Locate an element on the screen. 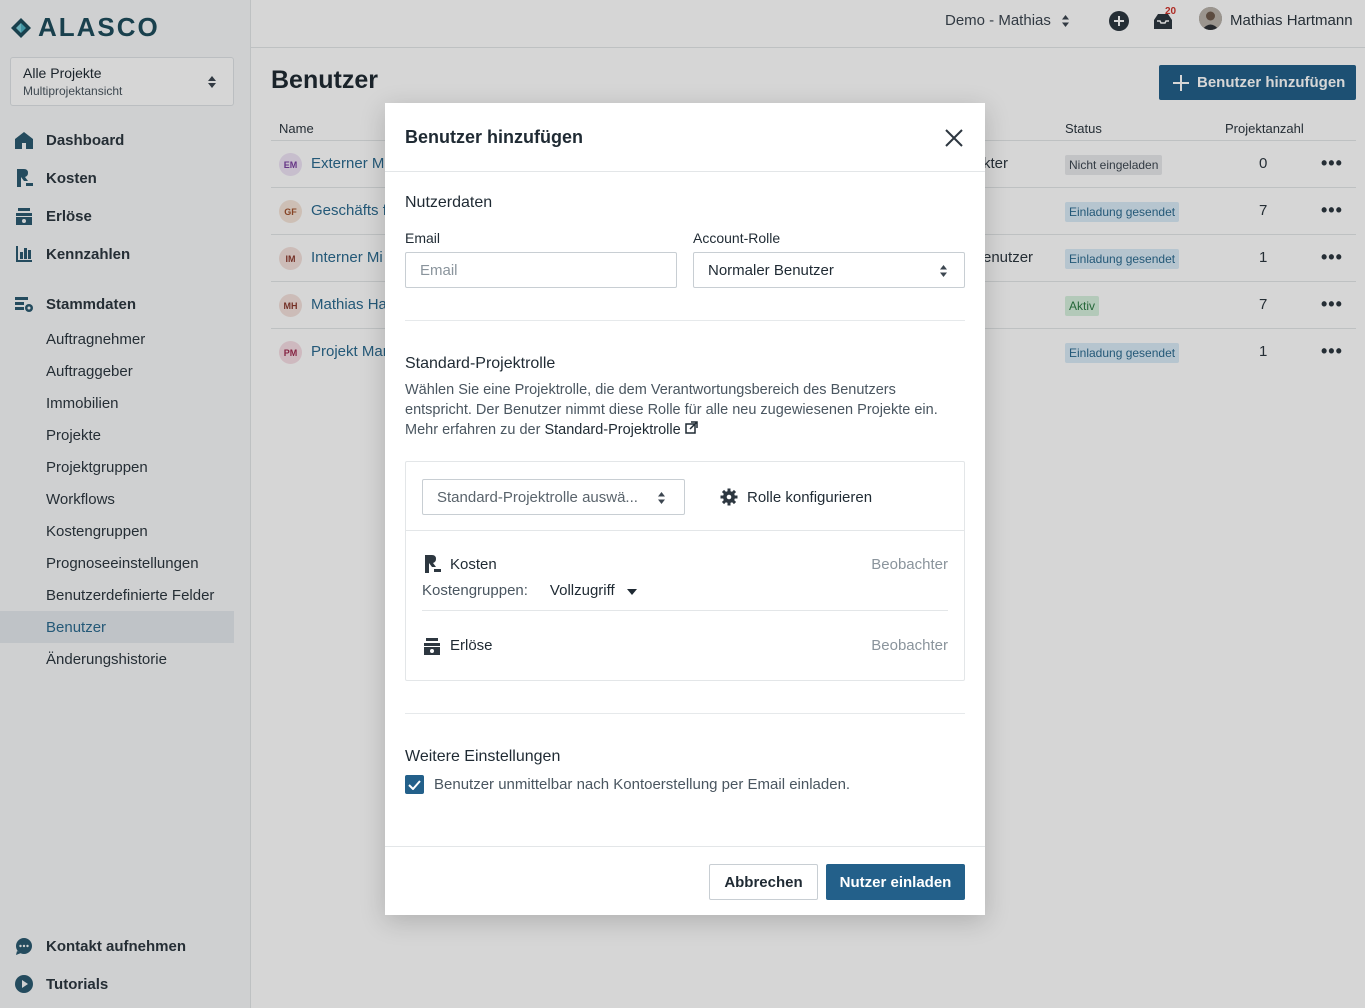  account-role-select: Normaler Benutzer is located at coordinates (829, 270).